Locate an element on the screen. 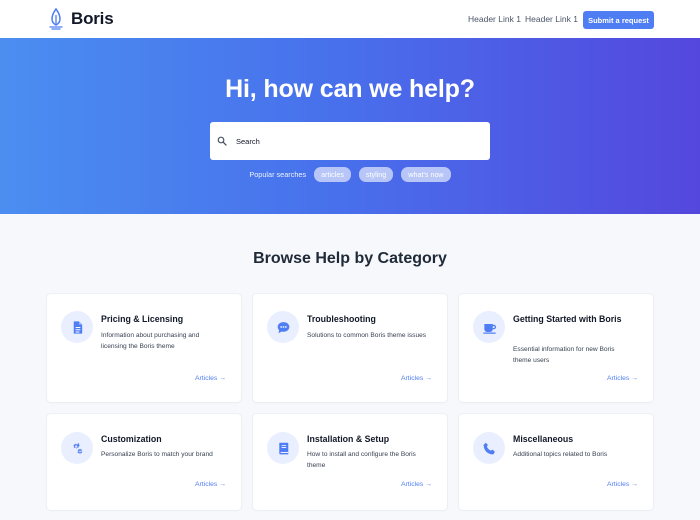 This screenshot has height=520, width=700. coffee-cup-icon is located at coordinates (489, 328).